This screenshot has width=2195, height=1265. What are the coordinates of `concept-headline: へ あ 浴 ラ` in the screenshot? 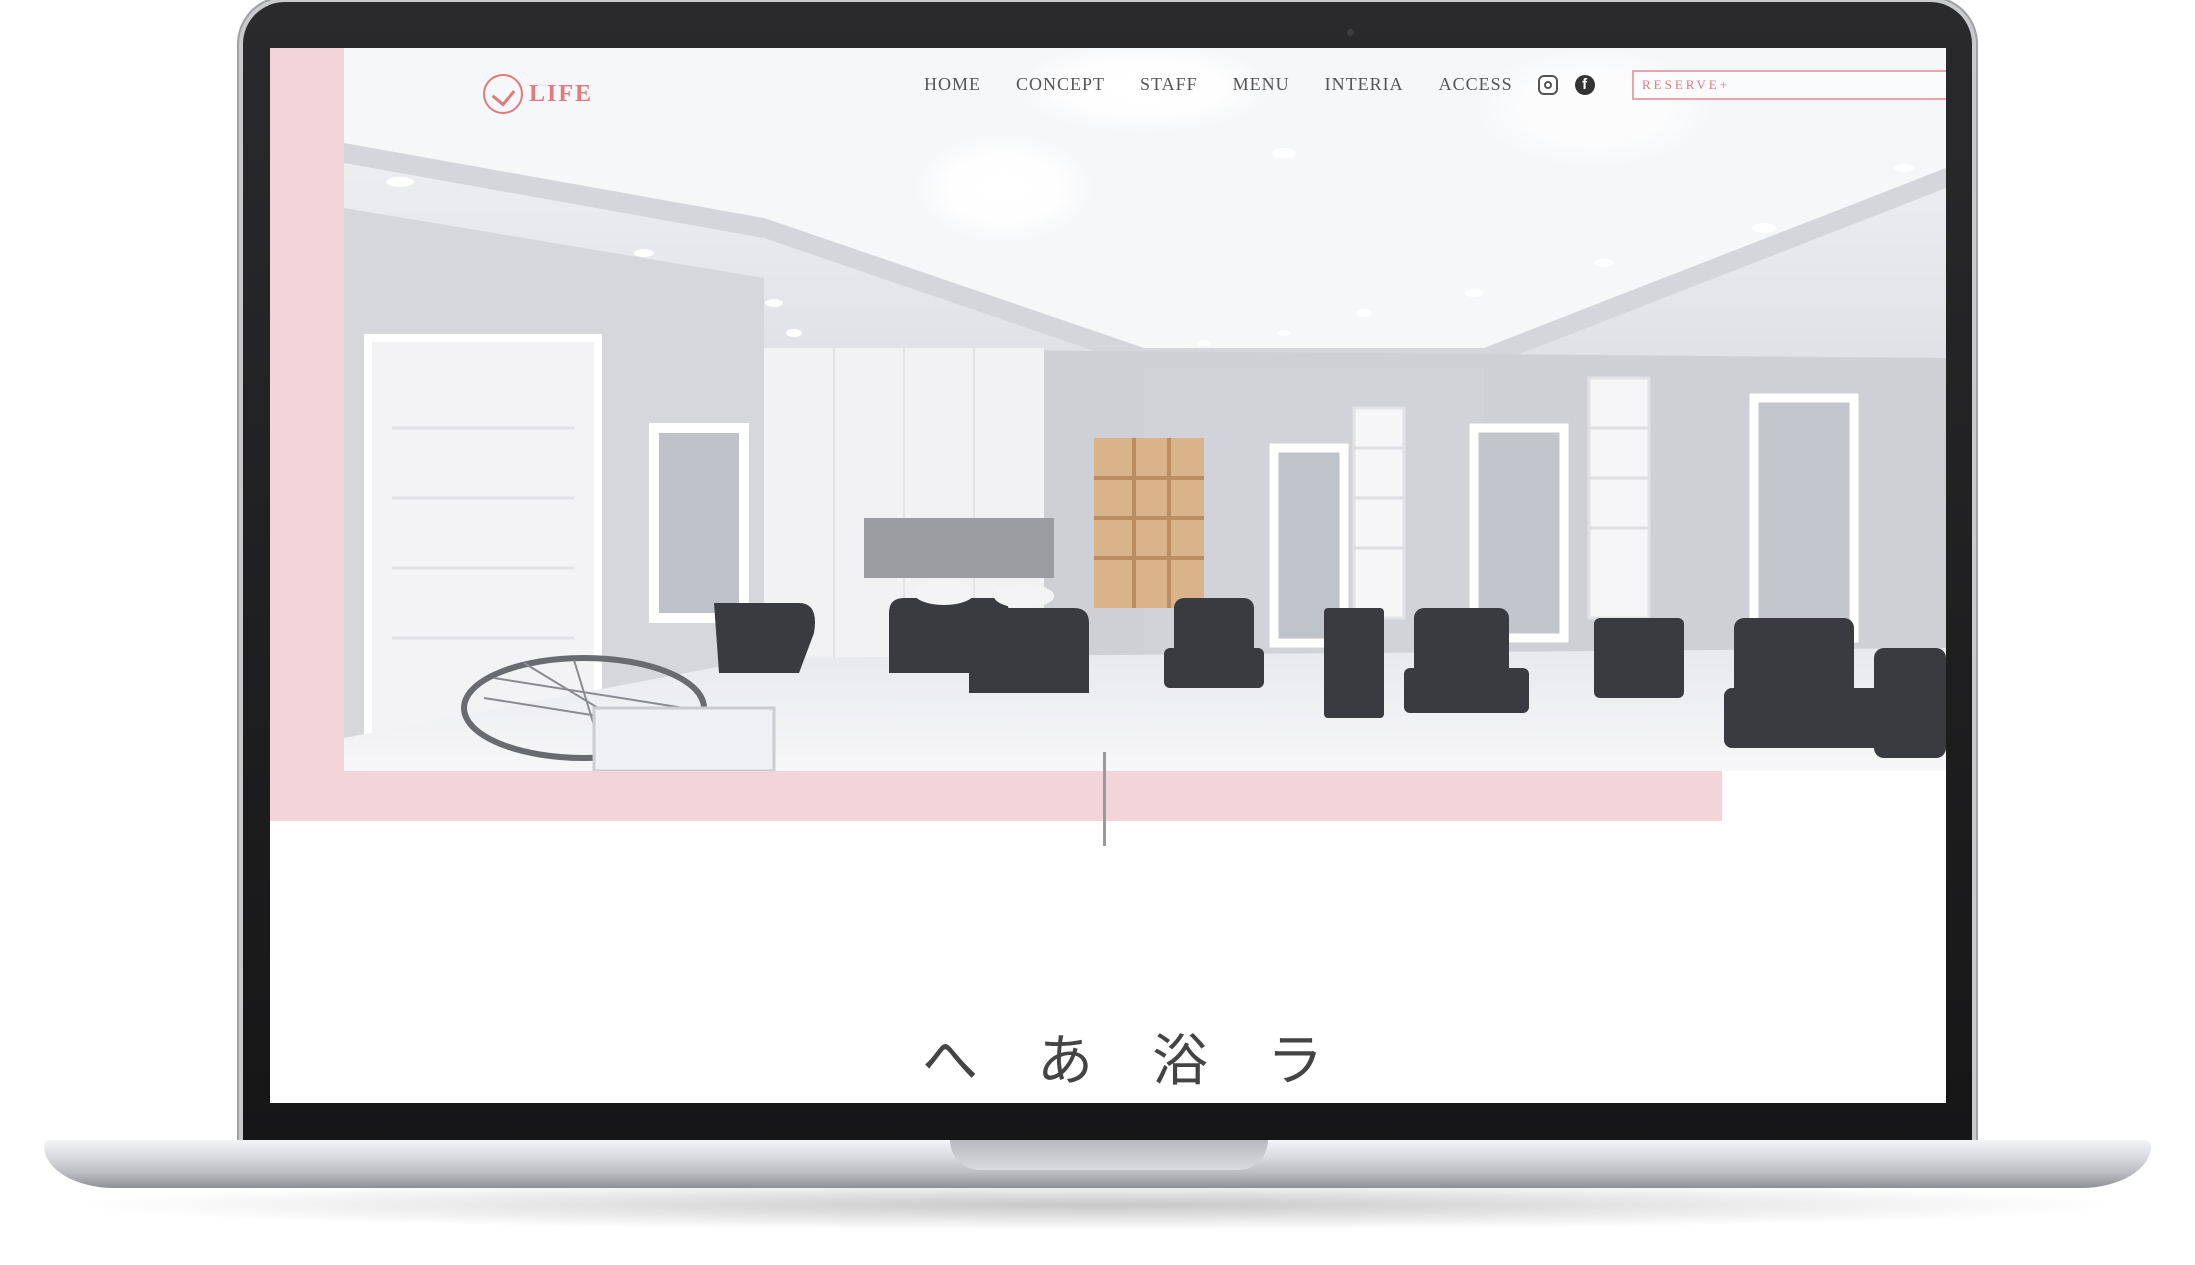 It's located at (1122, 1056).